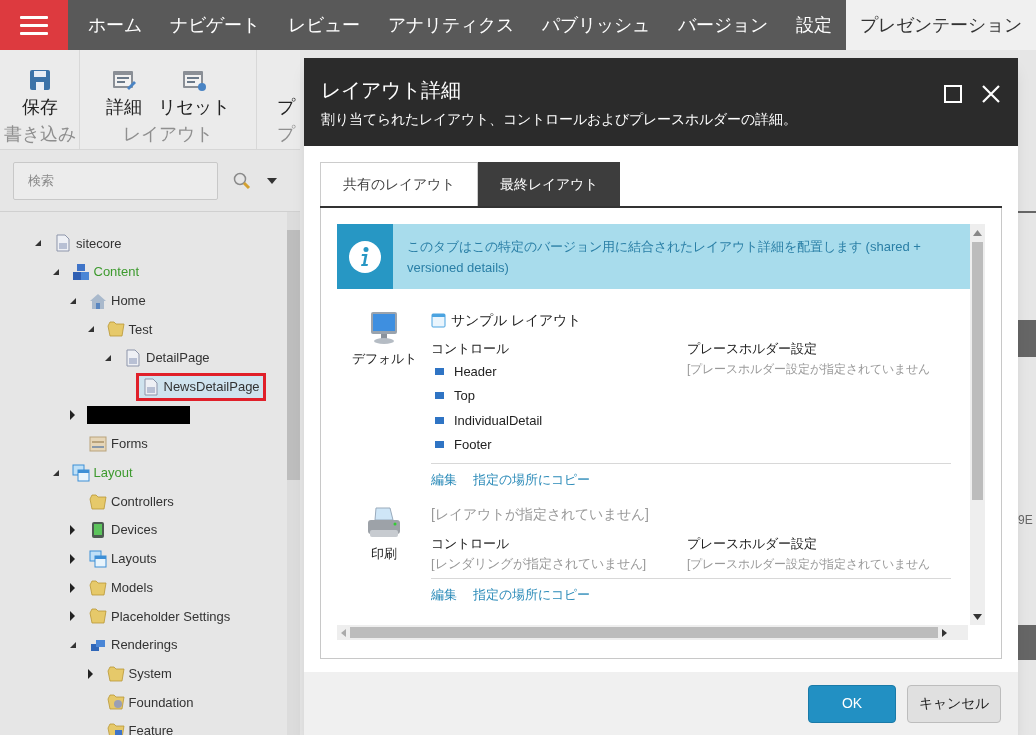  Describe the element at coordinates (115, 180) in the screenshot. I see `search-field: 検索` at that location.